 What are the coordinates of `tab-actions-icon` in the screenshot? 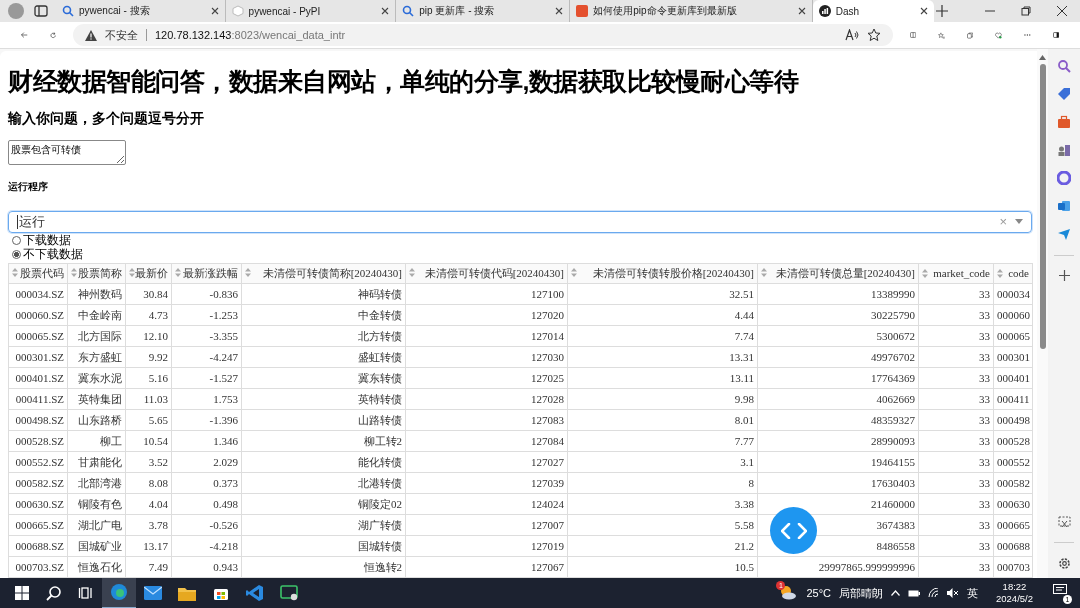 It's located at (41, 11).